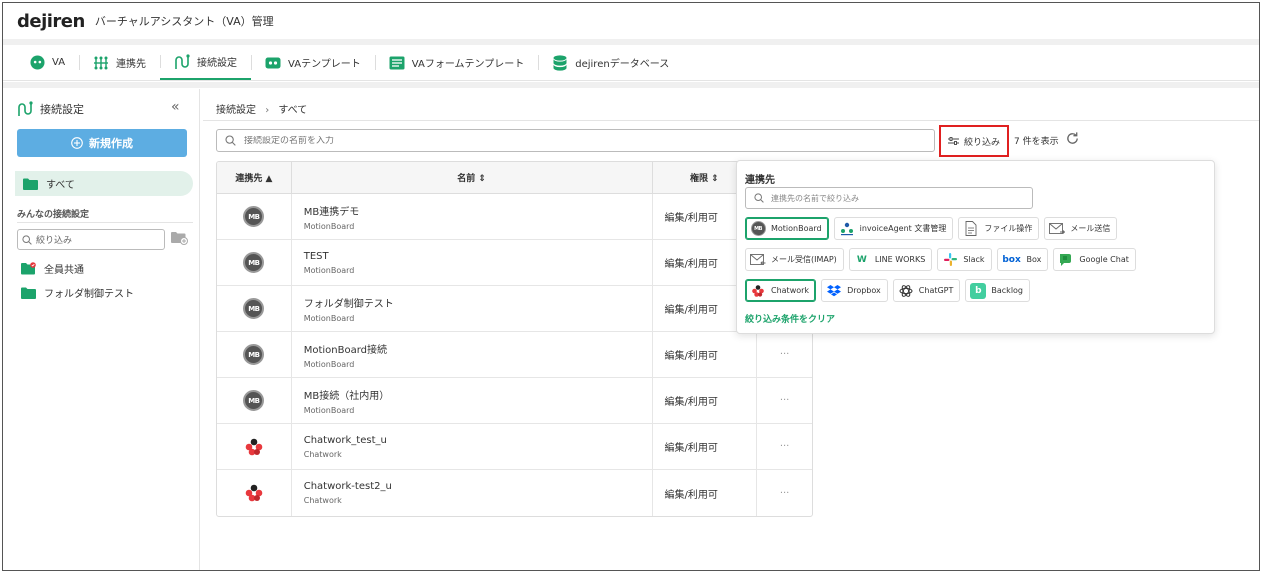 This screenshot has width=1262, height=573. I want to click on chip-chatgpt: ChatGPT, so click(926, 290).